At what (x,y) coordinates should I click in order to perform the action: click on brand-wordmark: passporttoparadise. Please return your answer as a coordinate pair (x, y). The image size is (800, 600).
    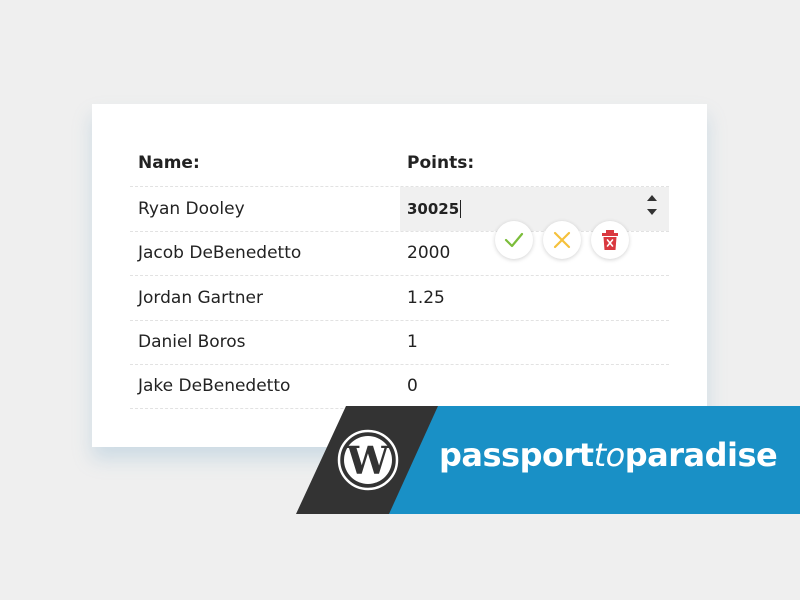
    Looking at the image, I should click on (608, 455).